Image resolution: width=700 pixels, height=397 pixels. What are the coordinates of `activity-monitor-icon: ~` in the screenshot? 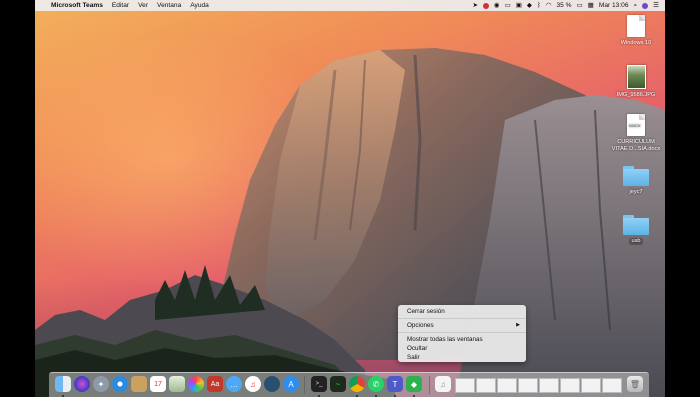 It's located at (338, 384).